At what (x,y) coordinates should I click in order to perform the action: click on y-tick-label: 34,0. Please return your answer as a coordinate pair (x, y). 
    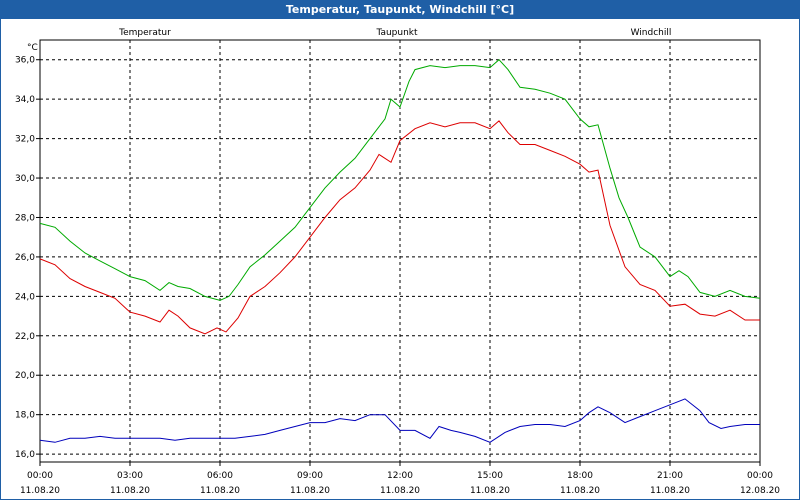
    Looking at the image, I should click on (25, 100).